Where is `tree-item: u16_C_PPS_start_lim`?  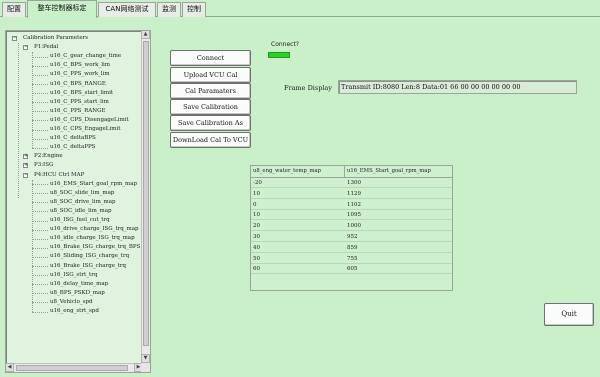 tree-item: u16_C_PPS_start_lim is located at coordinates (79, 102).